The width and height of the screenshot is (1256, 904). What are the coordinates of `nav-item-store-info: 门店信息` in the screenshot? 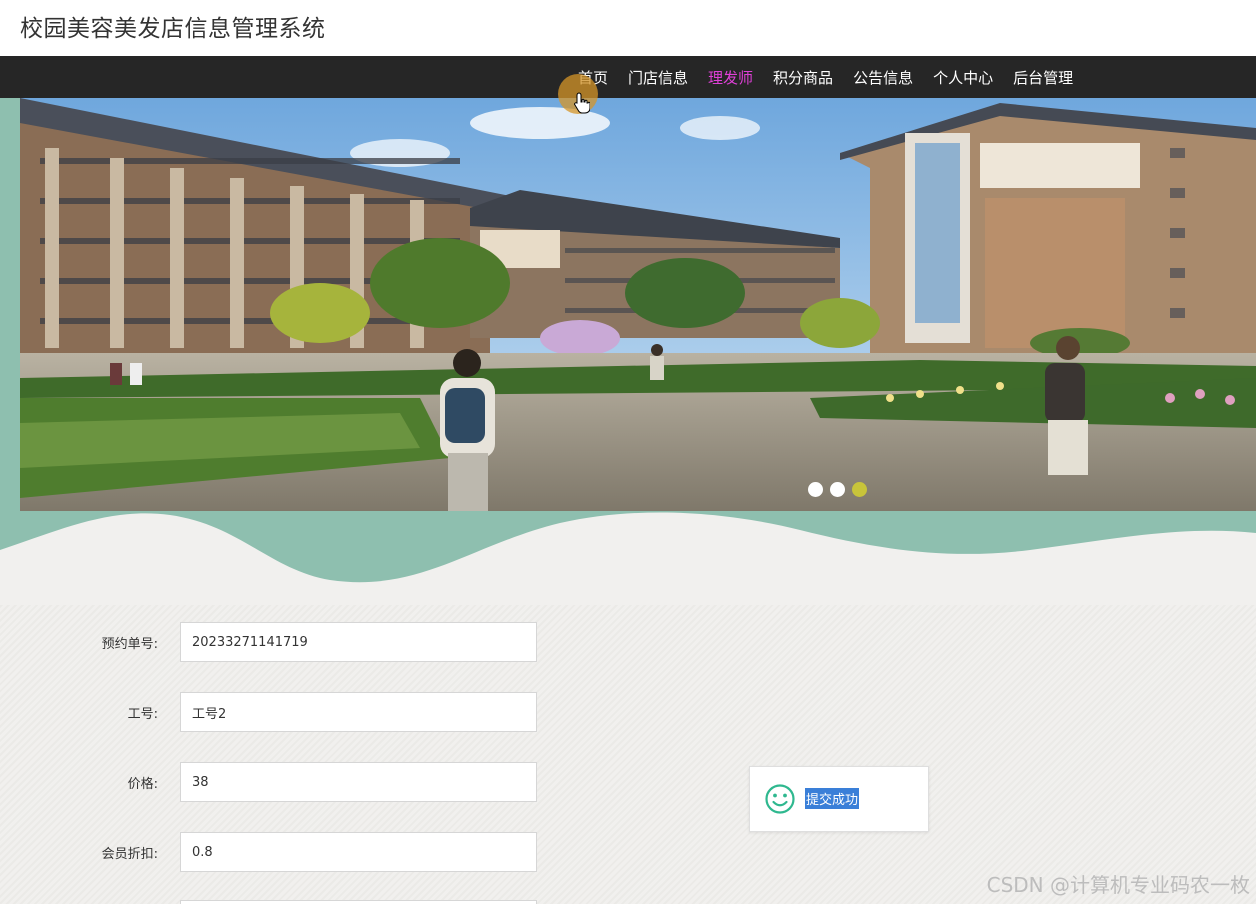 It's located at (658, 77).